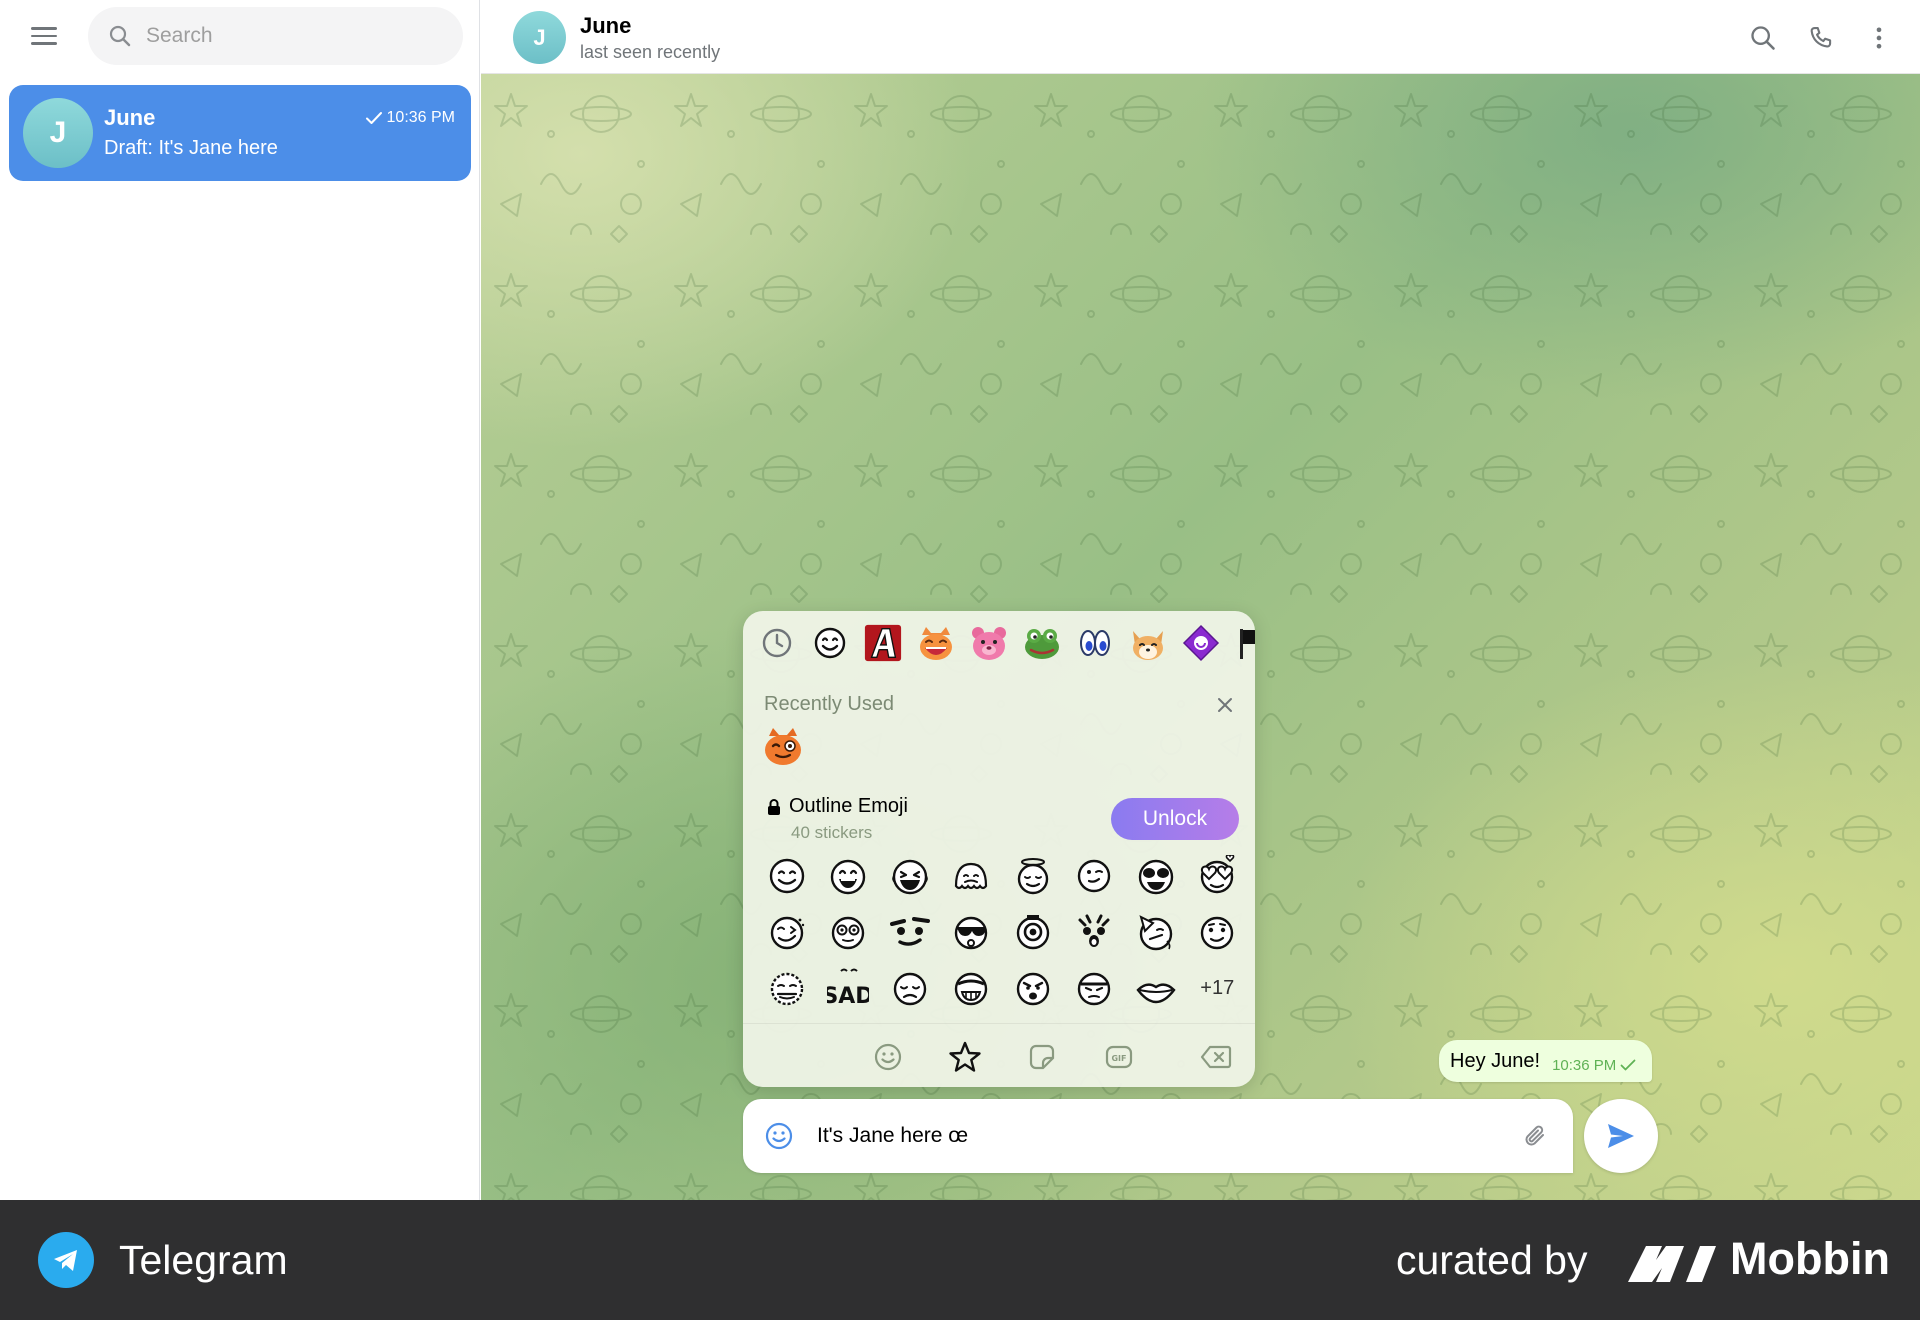 The height and width of the screenshot is (1320, 1920). I want to click on mobbin-wordmark: Mobbin, so click(1810, 1258).